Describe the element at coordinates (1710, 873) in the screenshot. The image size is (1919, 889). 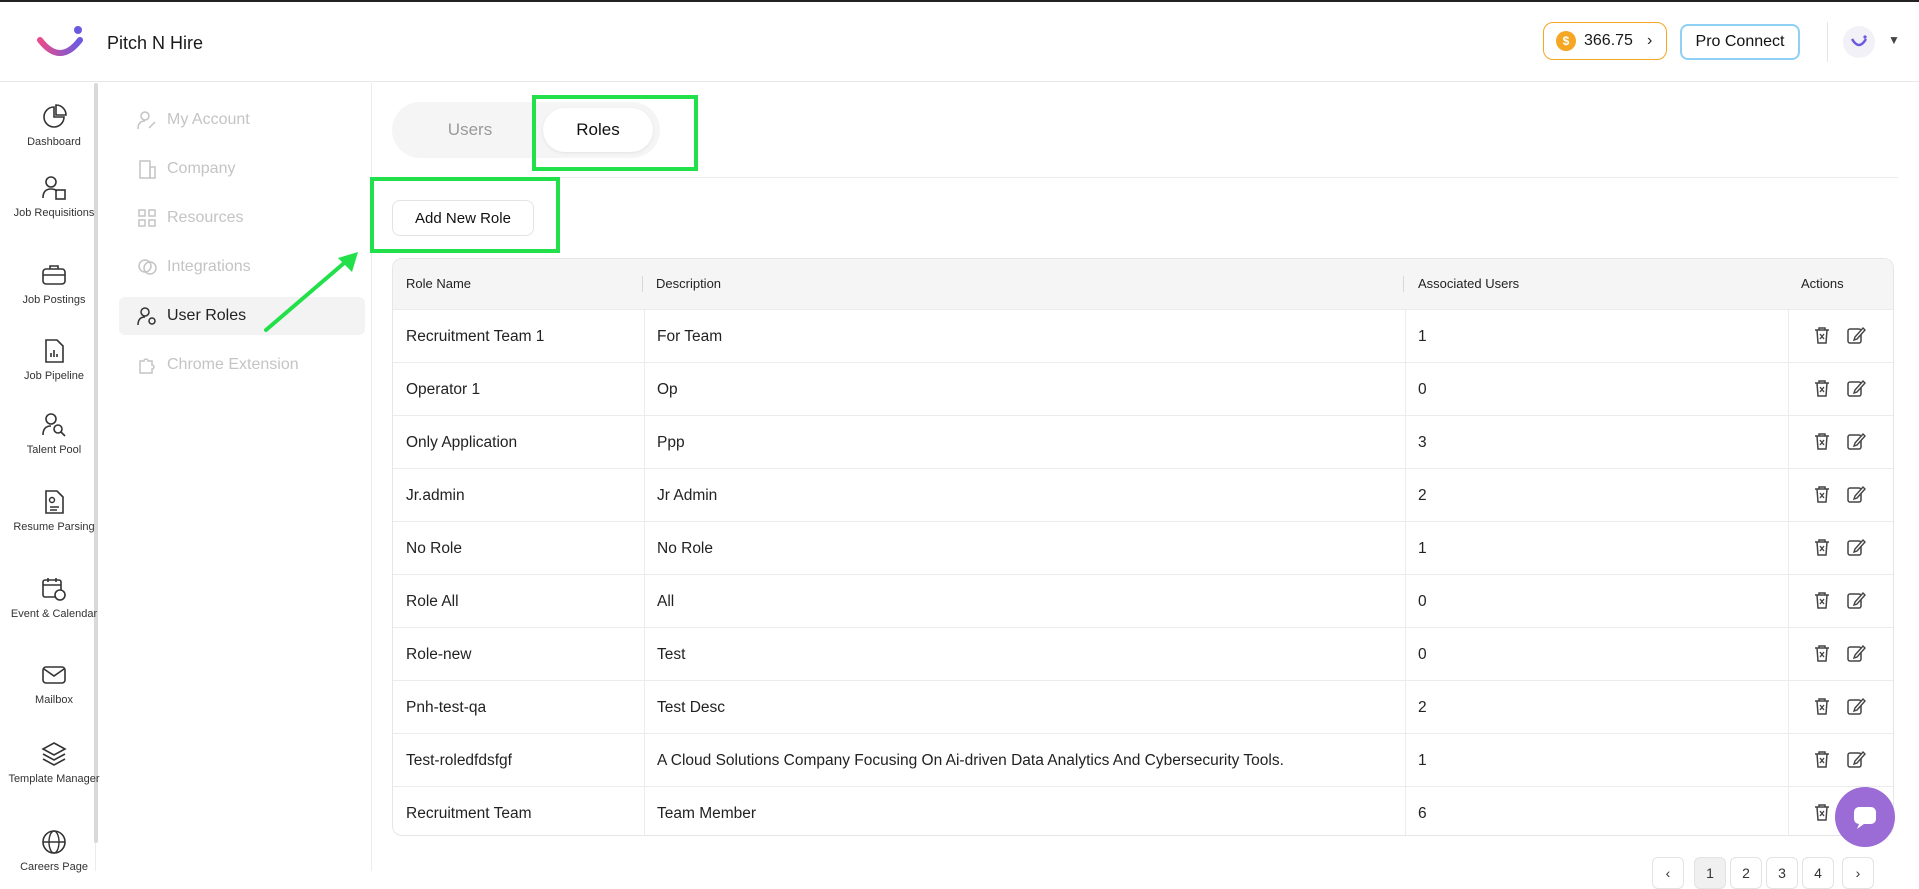
I see `pagination-page-1: 1` at that location.